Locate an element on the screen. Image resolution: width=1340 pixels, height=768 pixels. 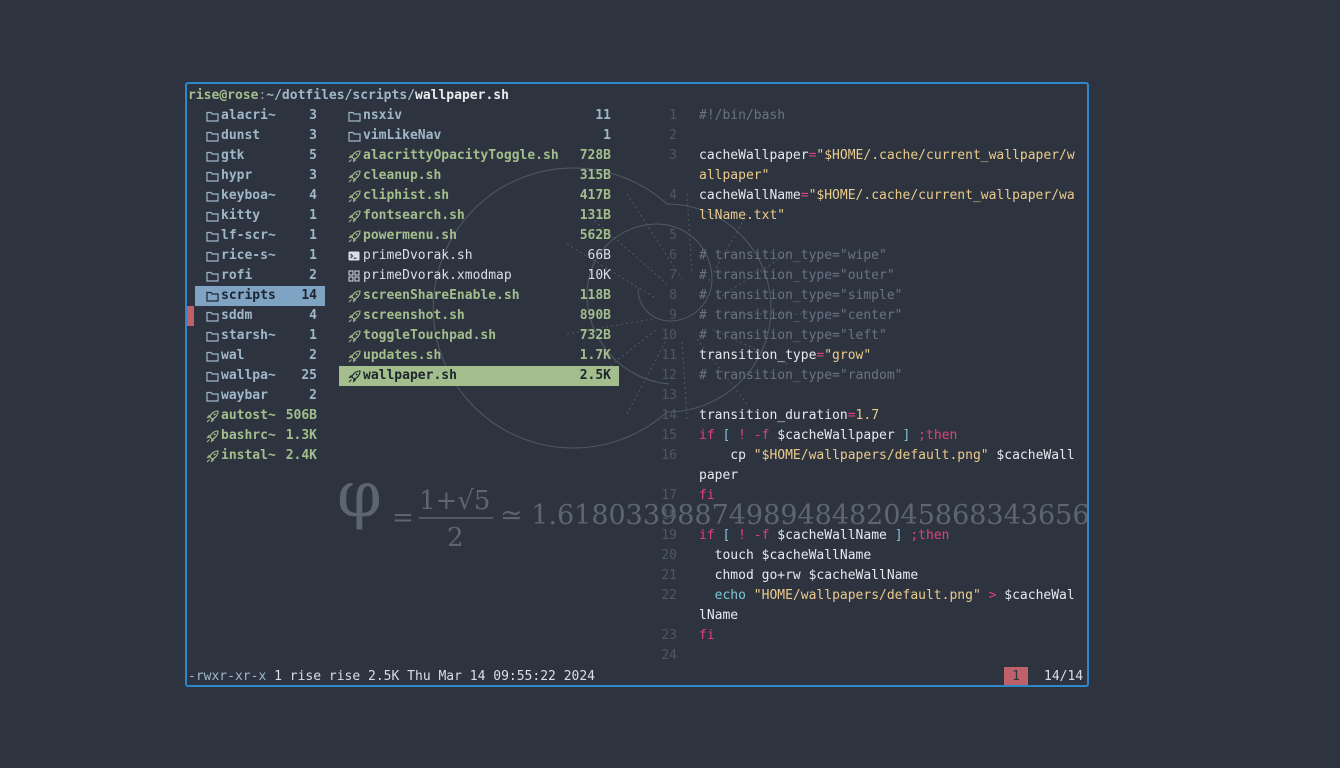
parent-item: scripts 14 is located at coordinates (260, 296).